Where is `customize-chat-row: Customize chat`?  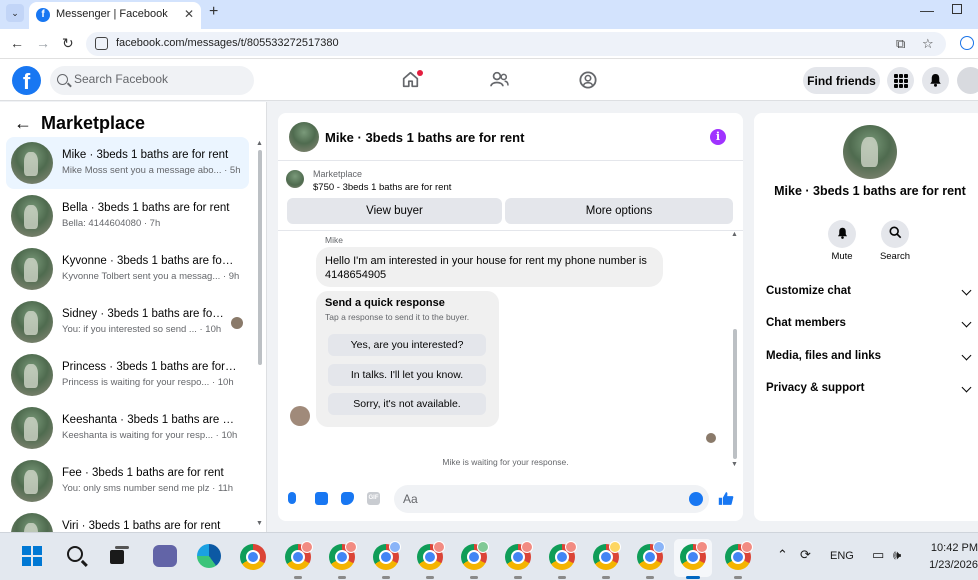
customize-chat-row: Customize chat is located at coordinates (872, 292).